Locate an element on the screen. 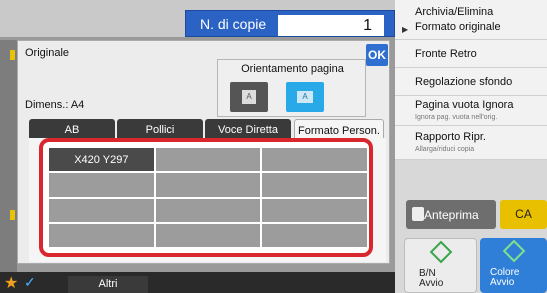  portrait-icon: A is located at coordinates (249, 97).